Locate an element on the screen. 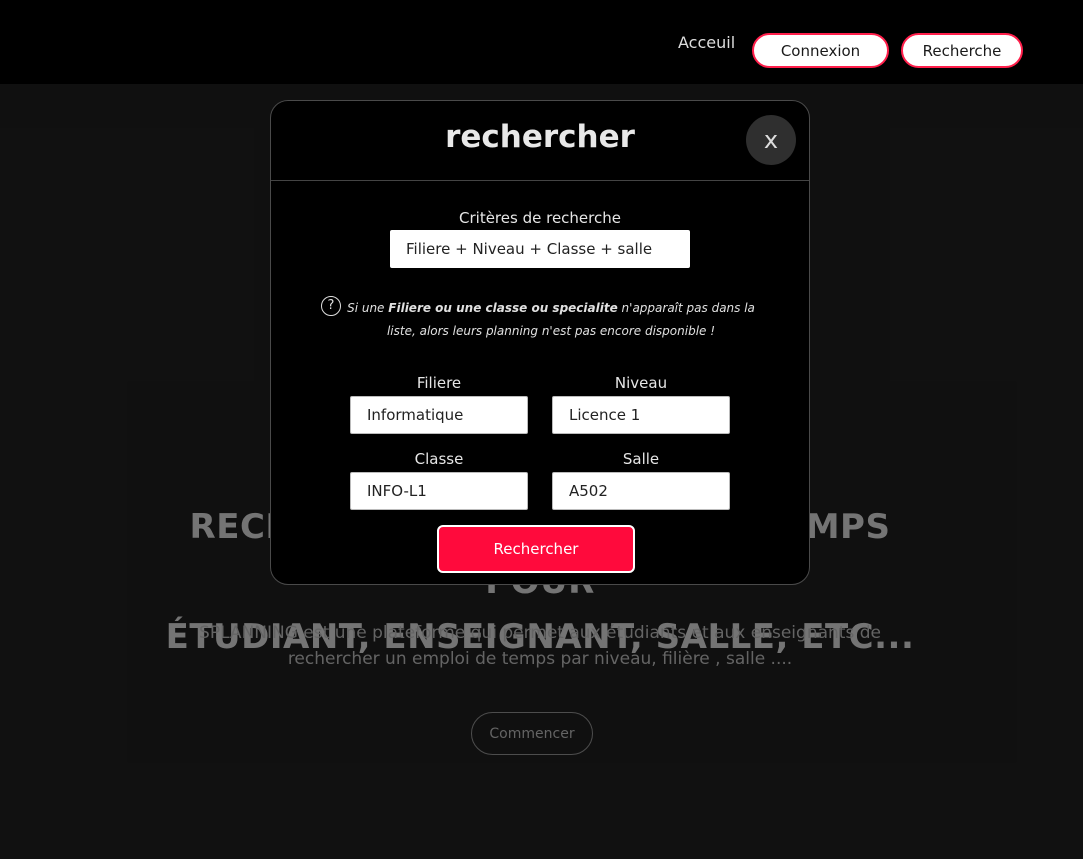 The image size is (1083, 859). classe-select: INFO-L1 is located at coordinates (439, 491).